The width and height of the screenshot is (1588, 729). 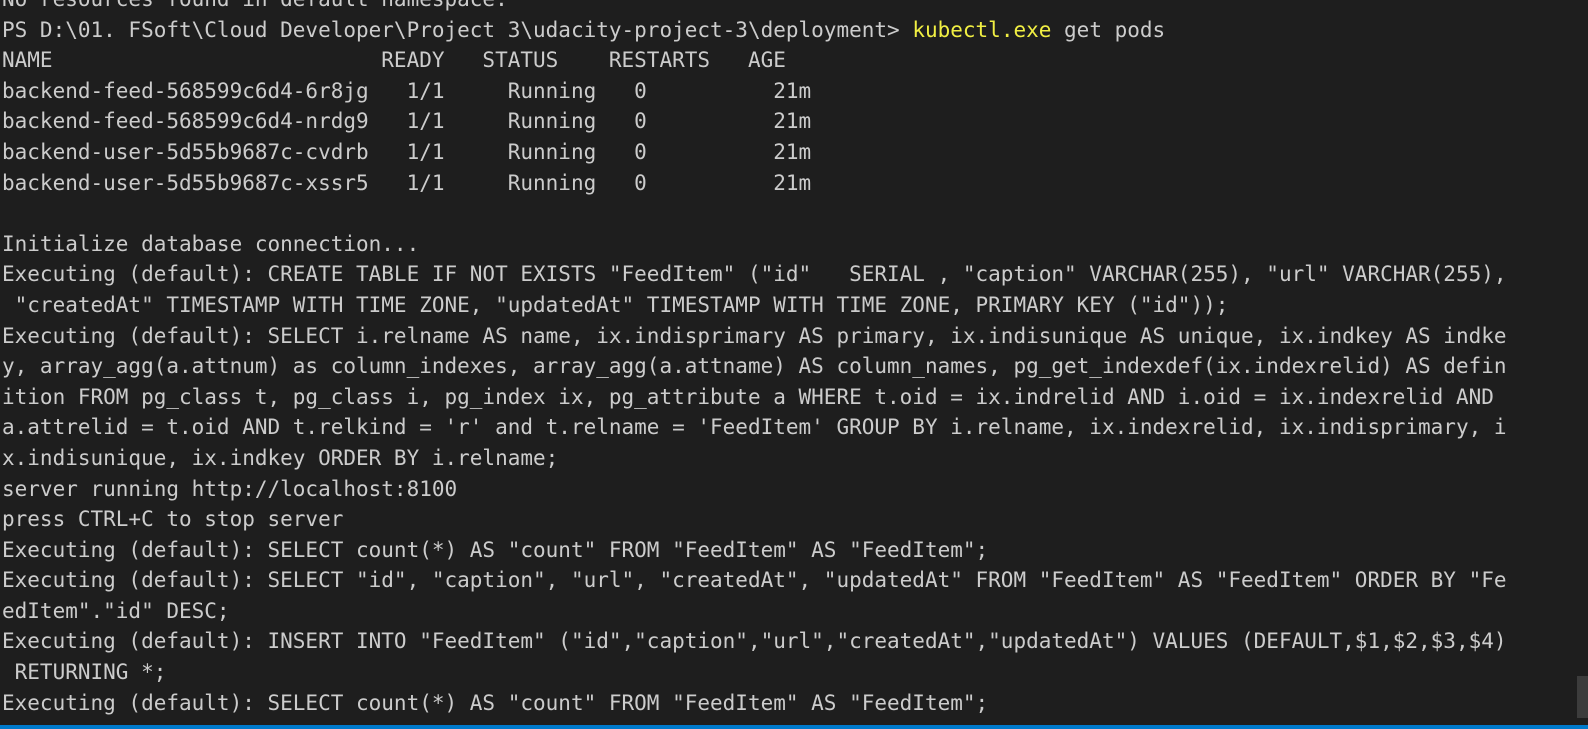 What do you see at coordinates (116, 610) in the screenshot?
I see `terminal-line: edItem"."id" DESC;` at bounding box center [116, 610].